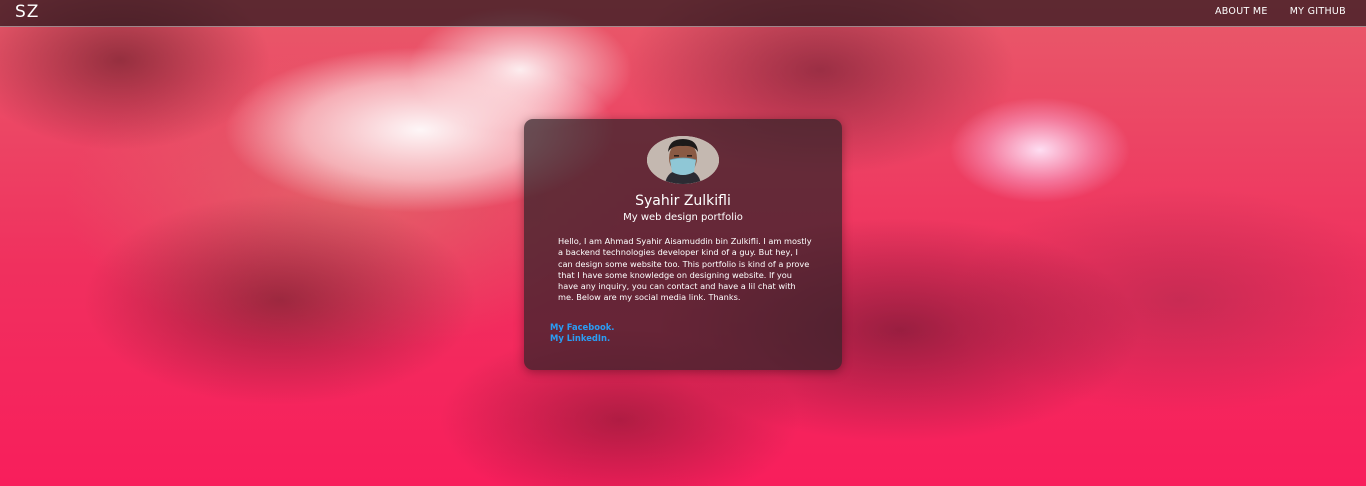  I want to click on avatar, so click(683, 160).